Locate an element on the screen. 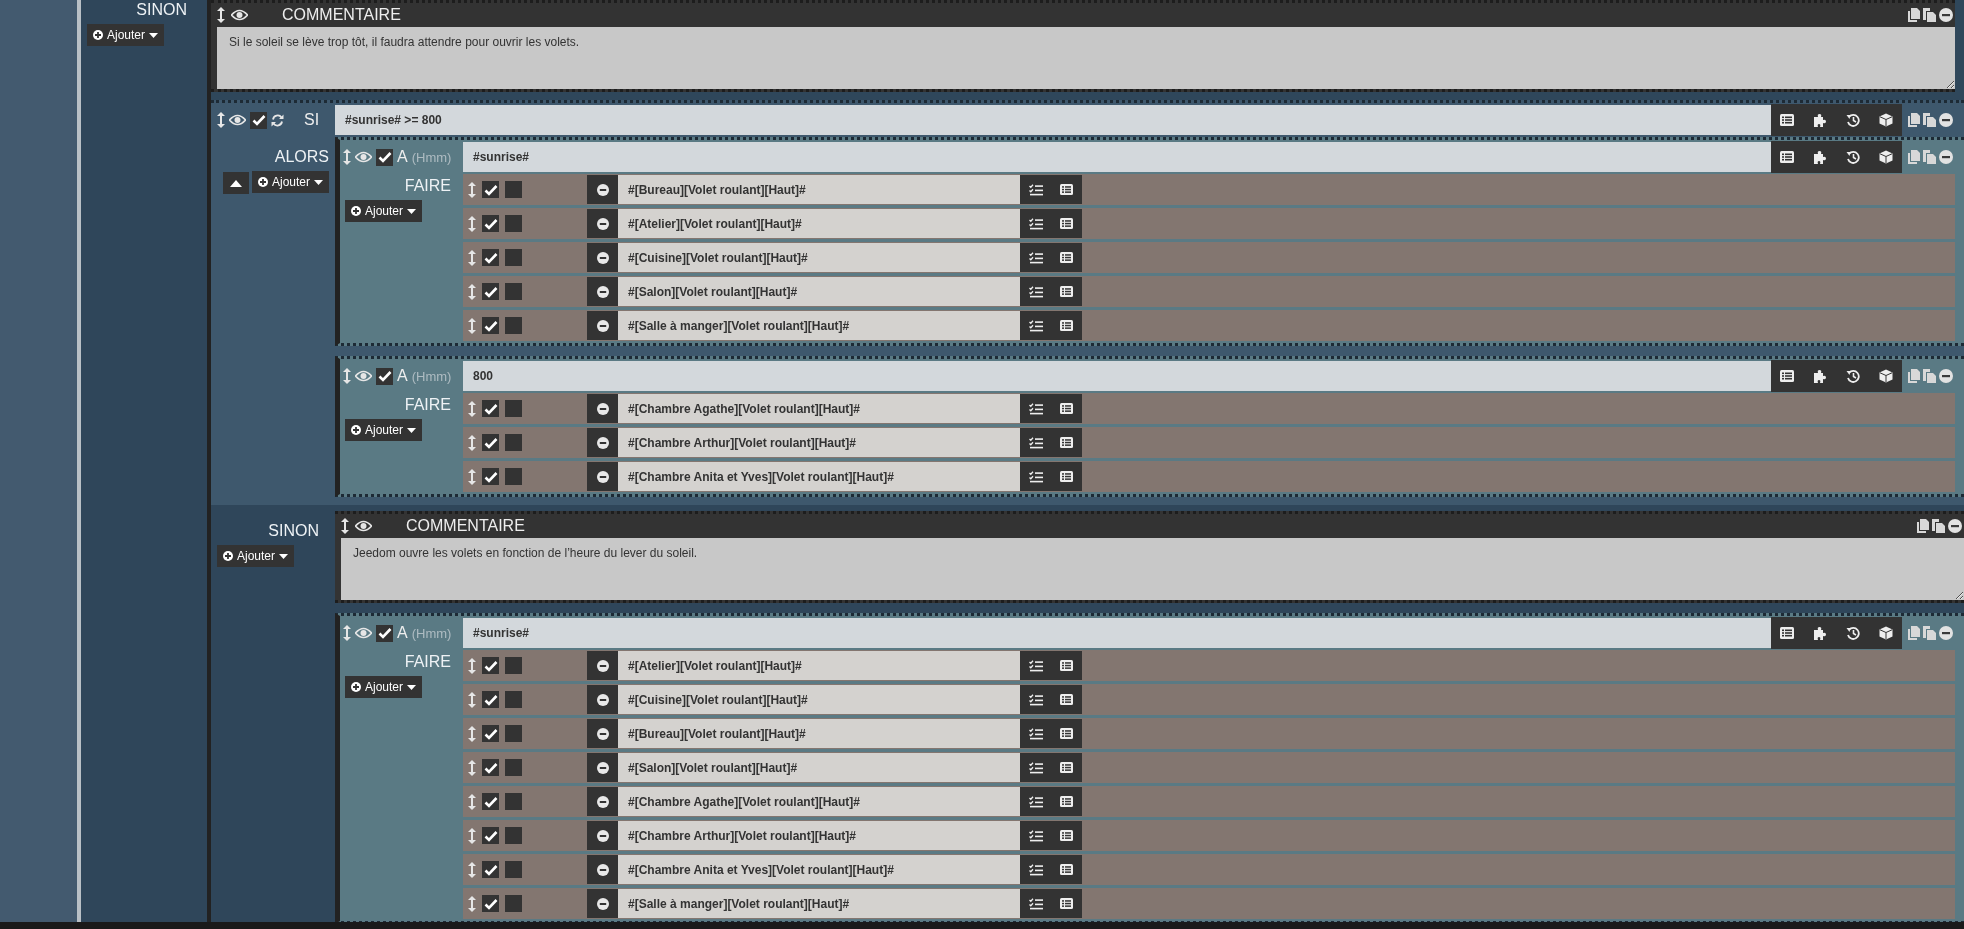  command-field: #[Salon][Volet roulant][Haut]# is located at coordinates (819, 767).